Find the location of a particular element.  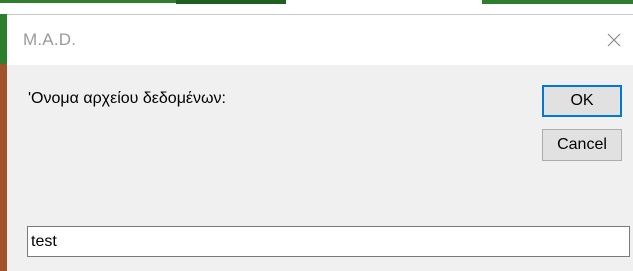

ok-button: OK is located at coordinates (582, 101).